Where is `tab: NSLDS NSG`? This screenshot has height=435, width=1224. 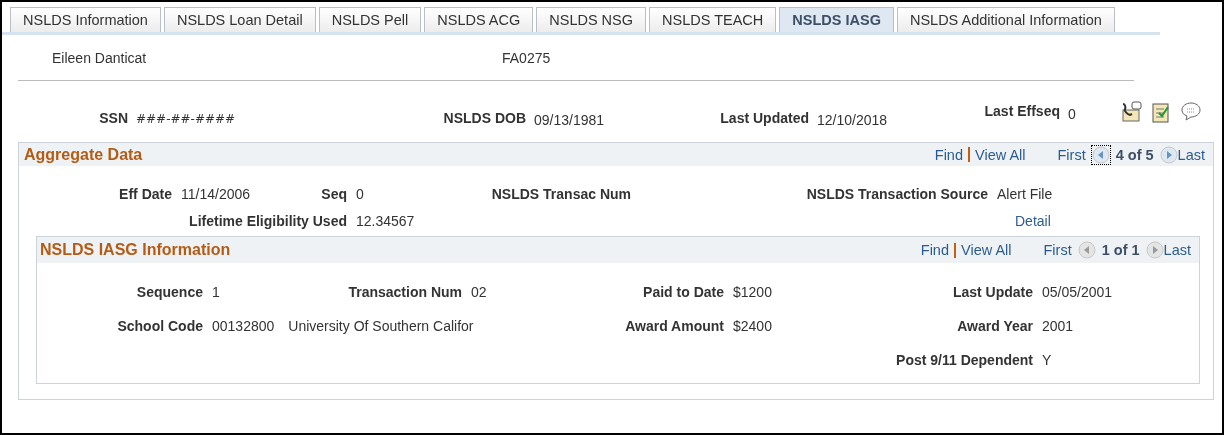
tab: NSLDS NSG is located at coordinates (591, 19).